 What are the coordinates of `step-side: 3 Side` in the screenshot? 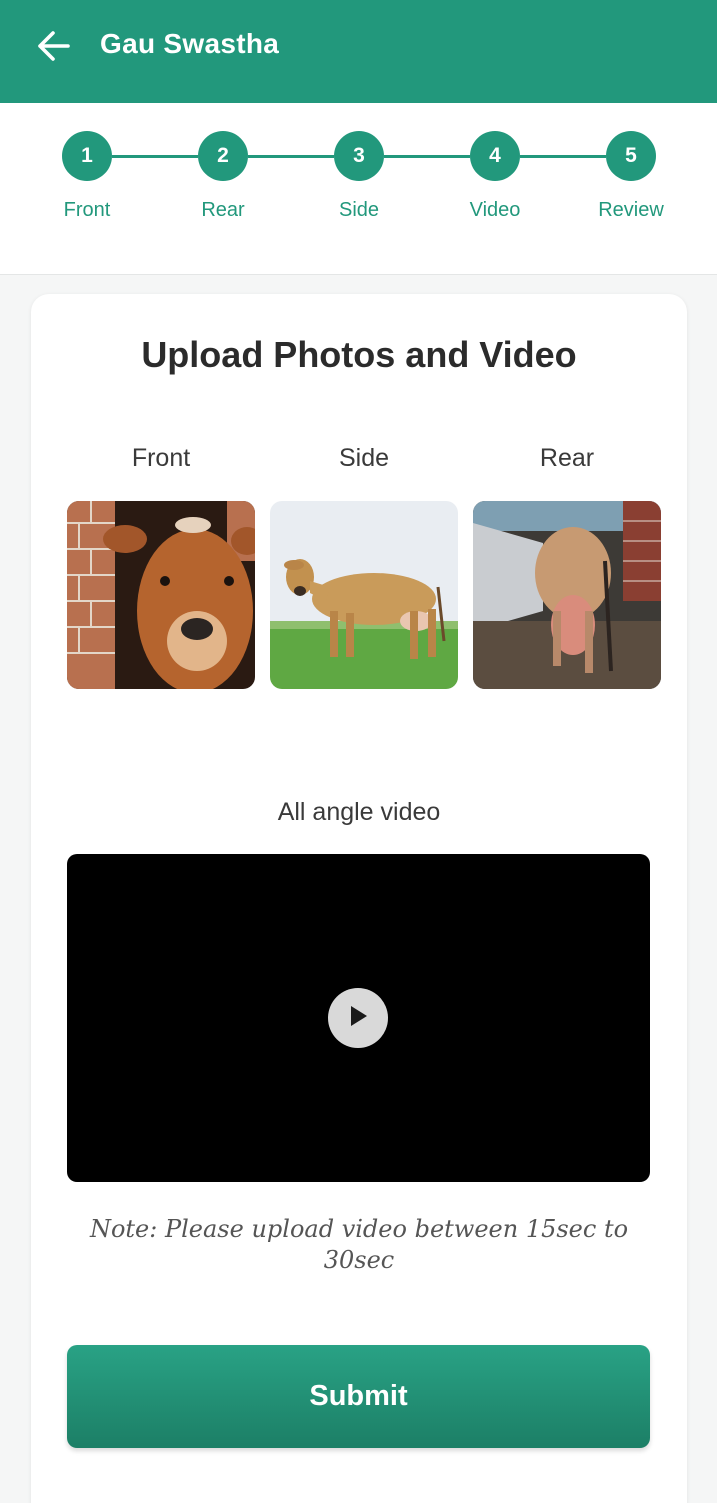 It's located at (359, 176).